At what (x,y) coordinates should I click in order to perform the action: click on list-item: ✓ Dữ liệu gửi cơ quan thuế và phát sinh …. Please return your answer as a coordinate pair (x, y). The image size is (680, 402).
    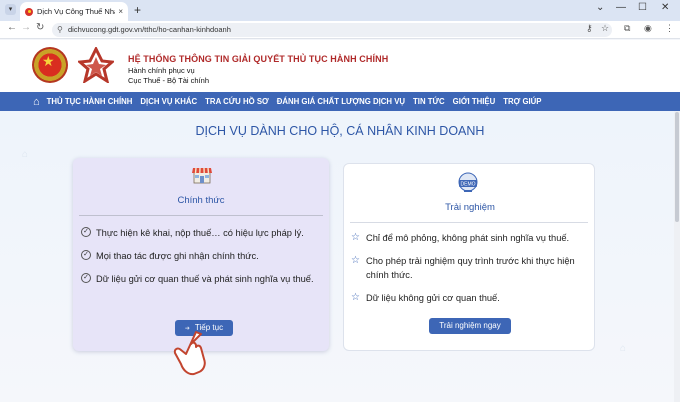
    Looking at the image, I should click on (204, 279).